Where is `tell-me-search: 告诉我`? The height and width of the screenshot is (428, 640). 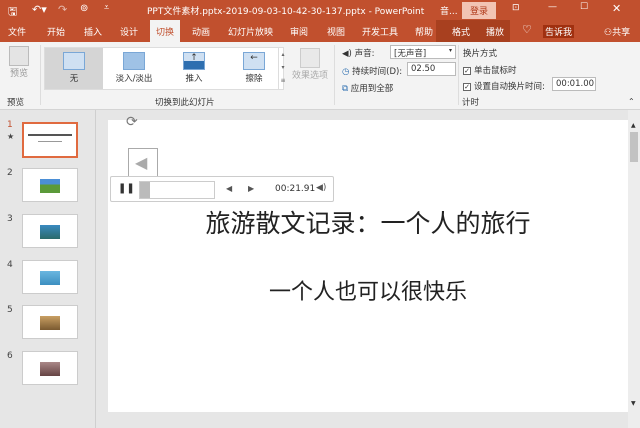 tell-me-search: 告诉我 is located at coordinates (559, 31).